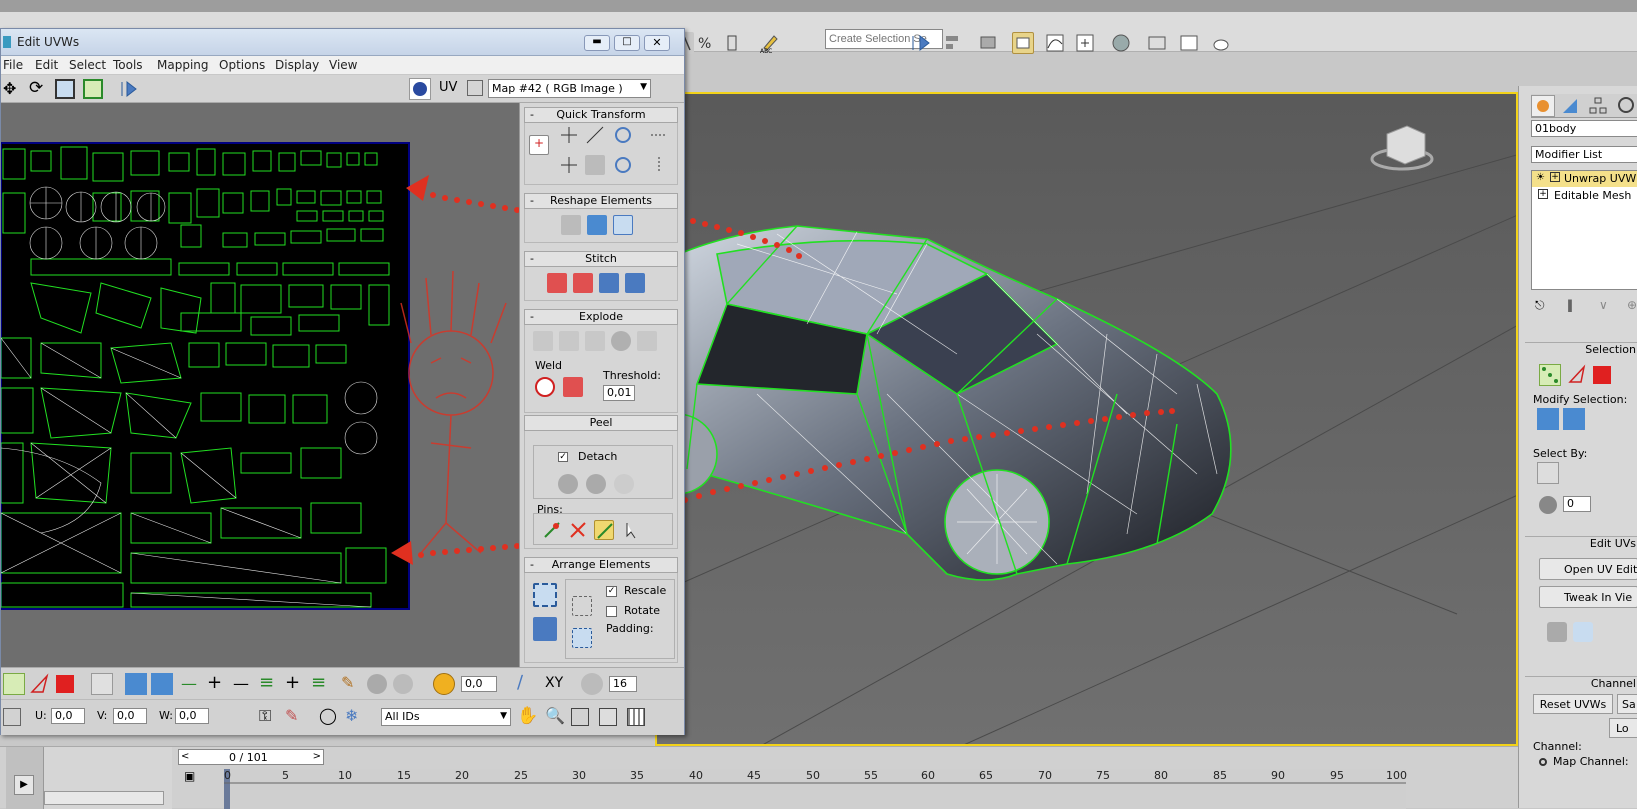 The height and width of the screenshot is (809, 1637). What do you see at coordinates (595, 341) in the screenshot?
I see `flatten-icon` at bounding box center [595, 341].